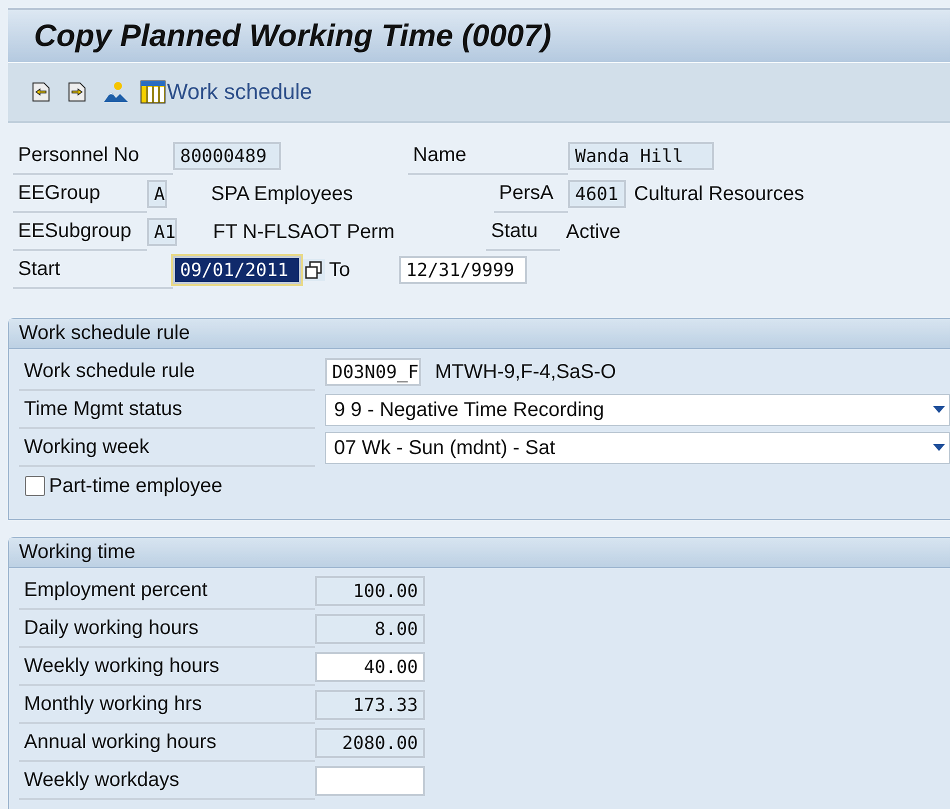  I want to click on work-schedule-button: Work schedule, so click(226, 92).